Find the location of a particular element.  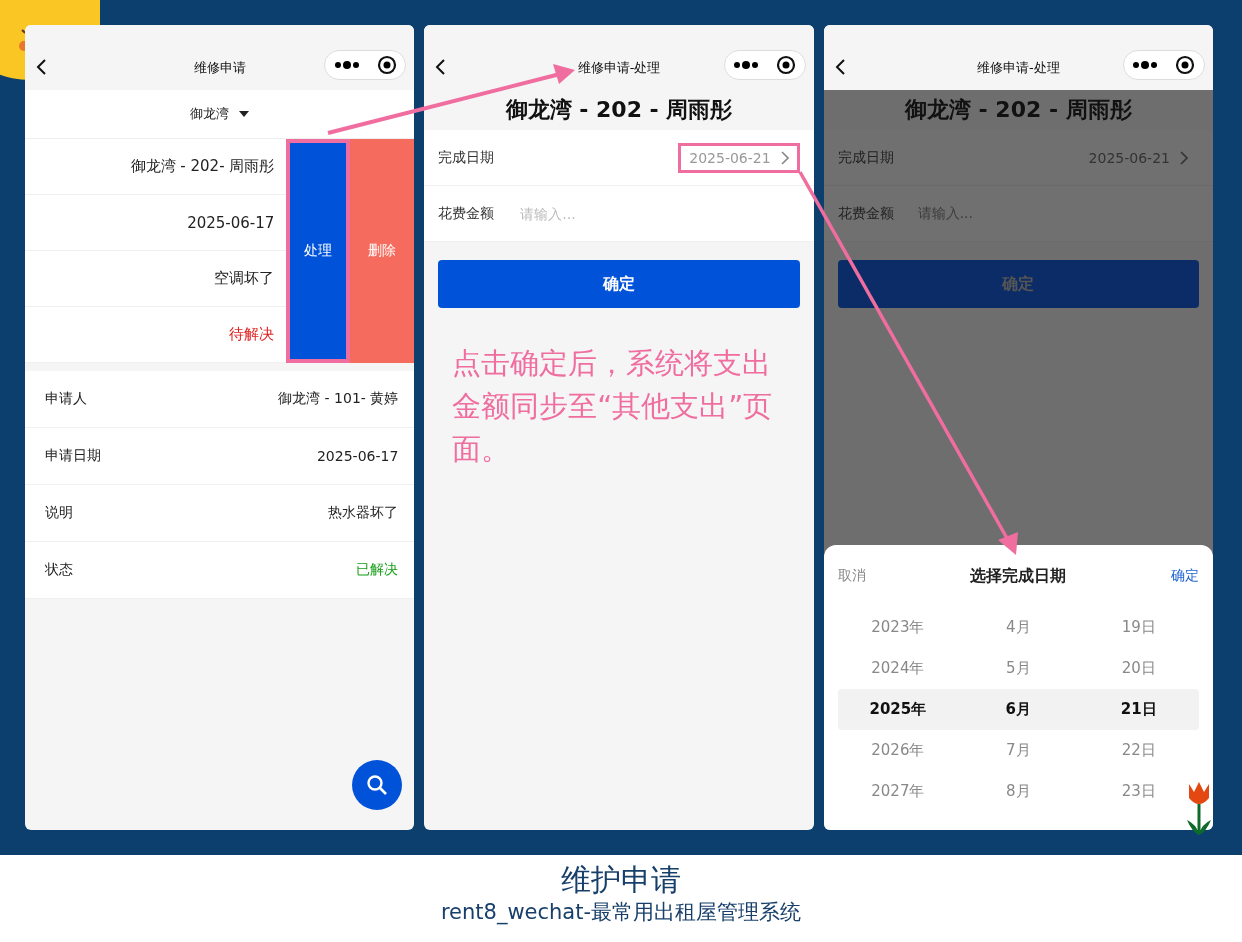

picker-option: 20日 is located at coordinates (1138, 668).